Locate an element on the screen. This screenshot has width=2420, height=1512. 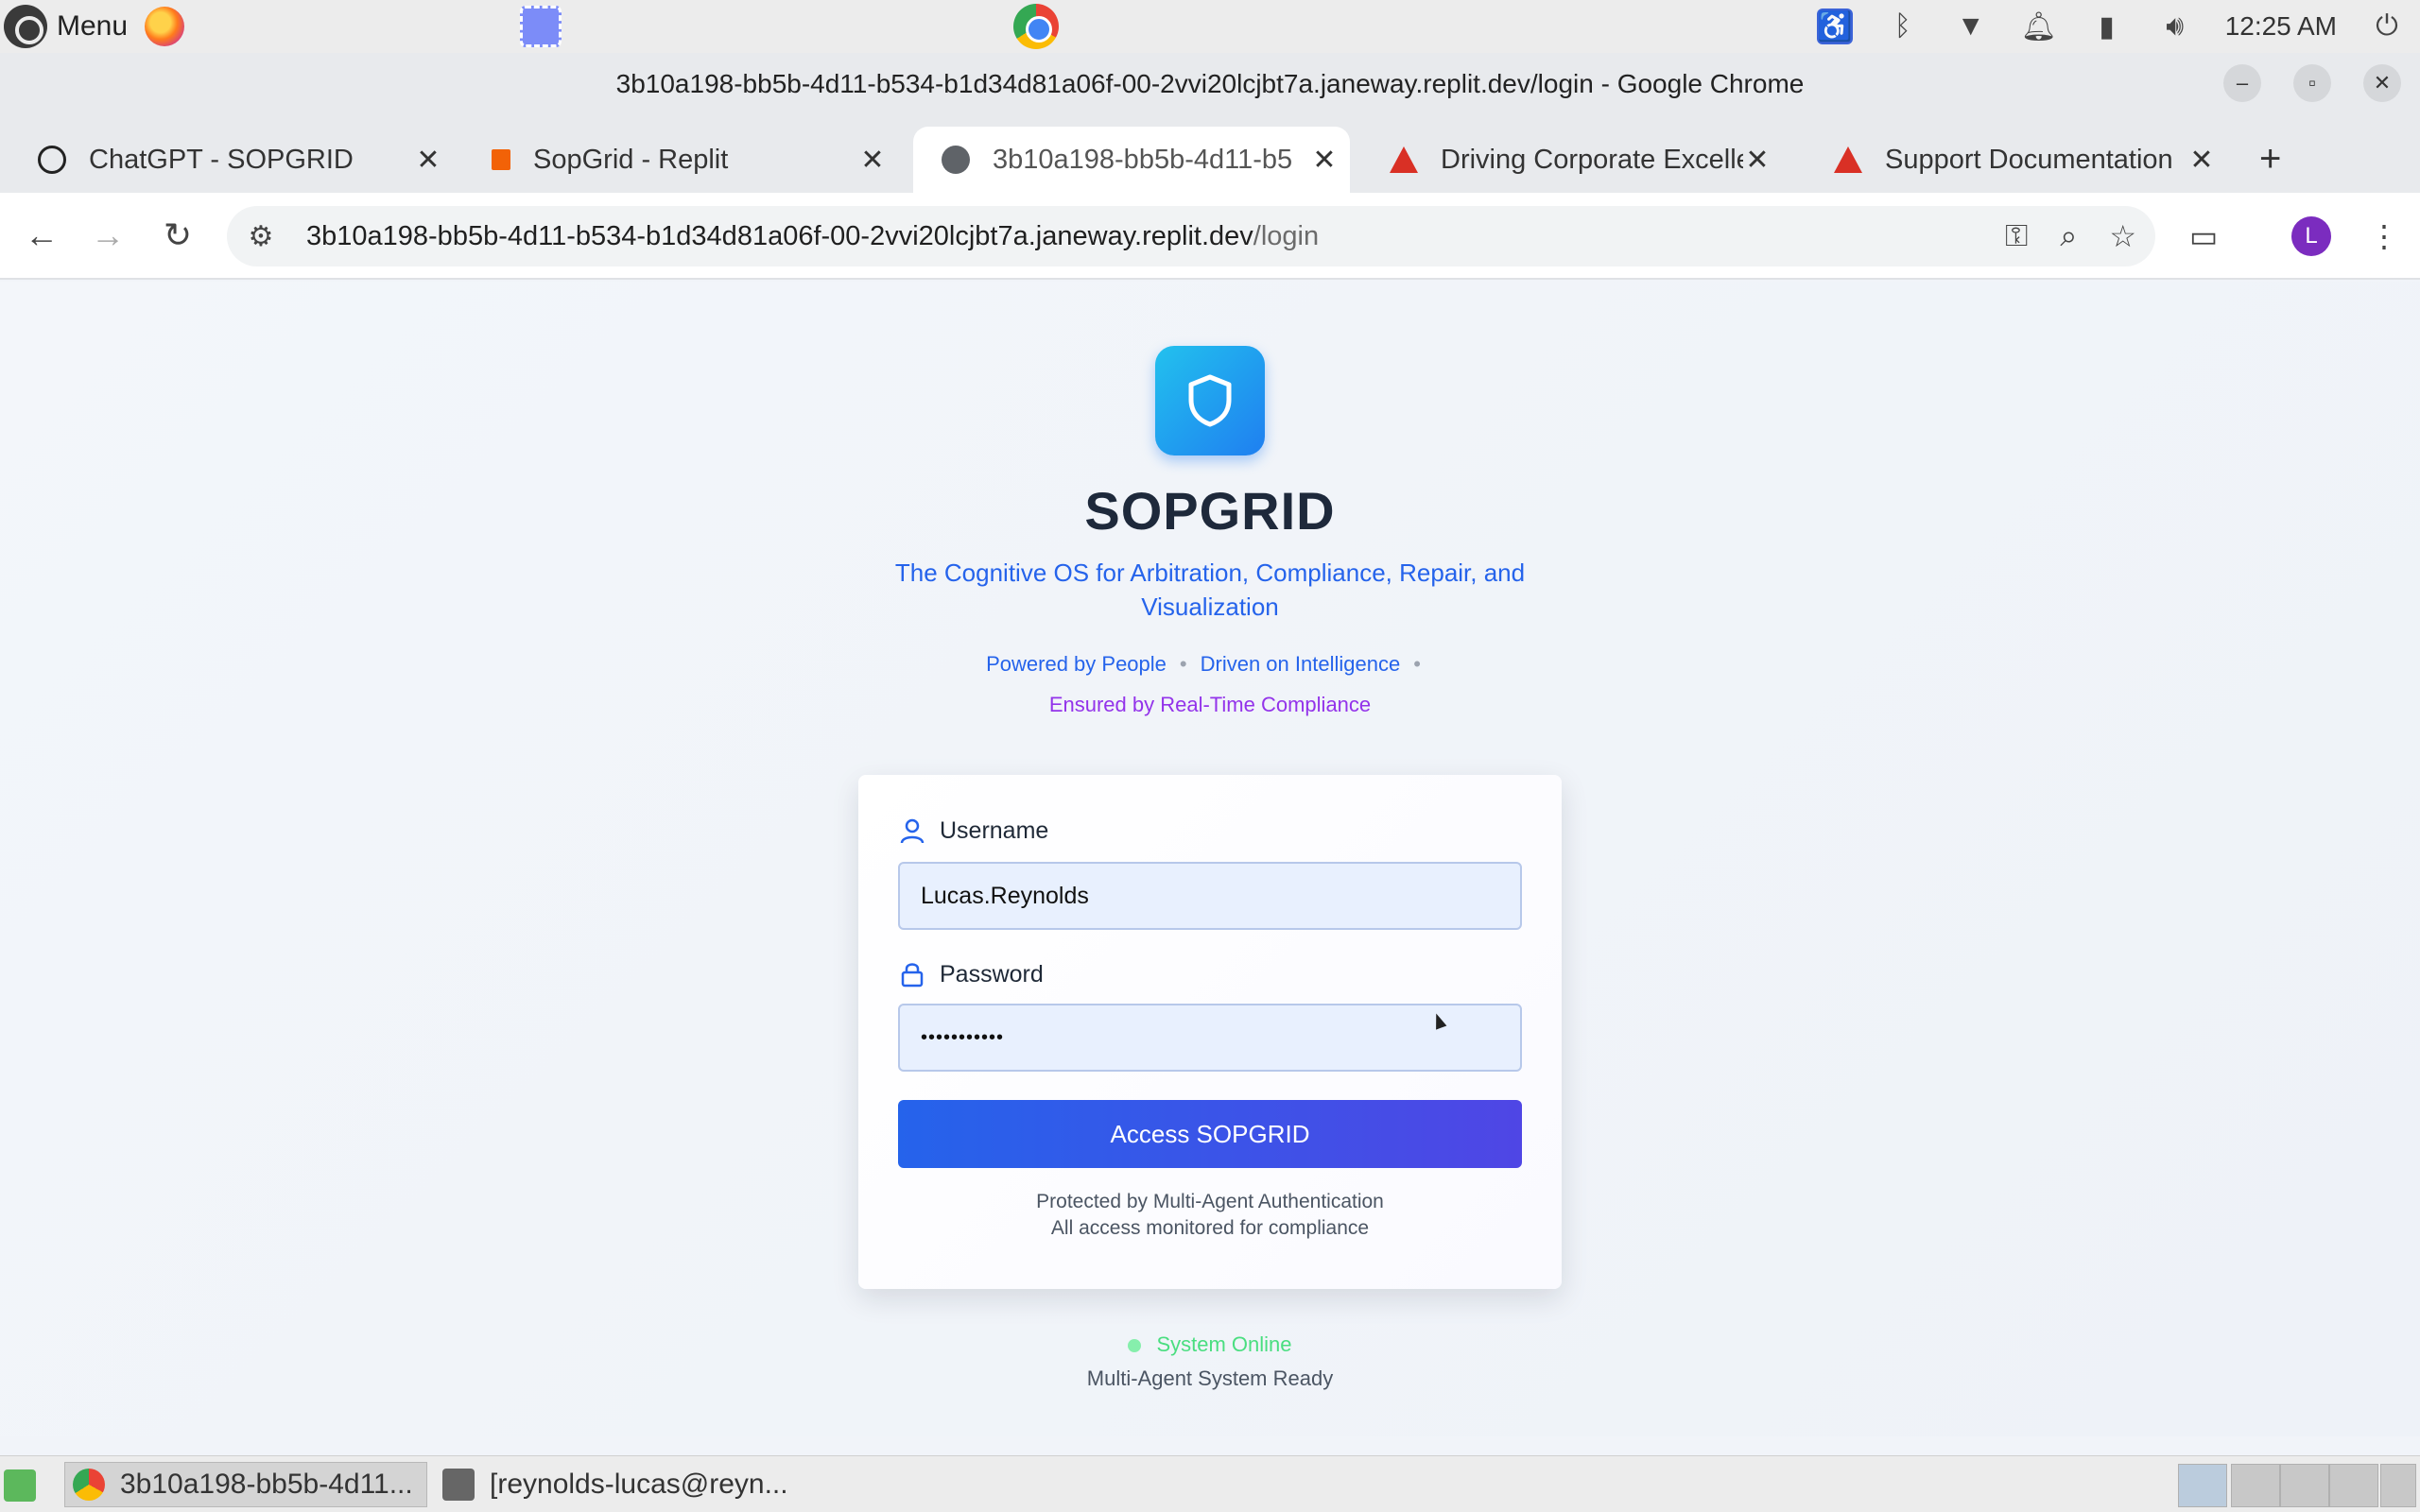
lock-icon is located at coordinates (913, 975).